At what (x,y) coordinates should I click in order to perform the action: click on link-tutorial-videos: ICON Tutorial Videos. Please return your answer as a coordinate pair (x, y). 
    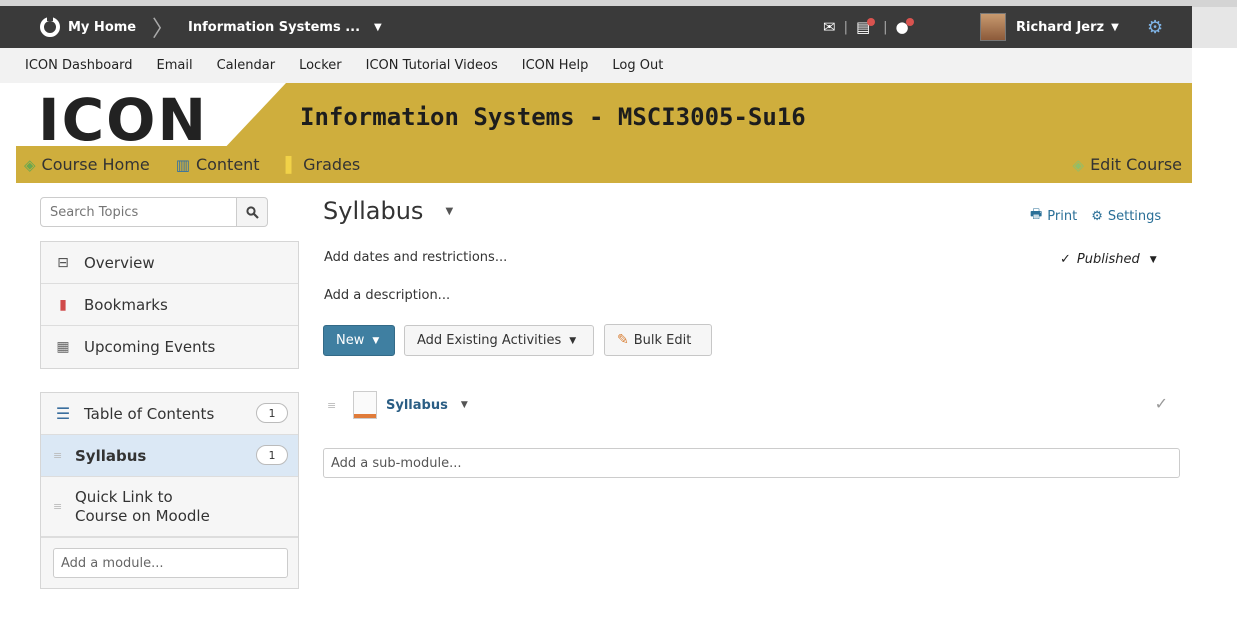
    Looking at the image, I should click on (432, 65).